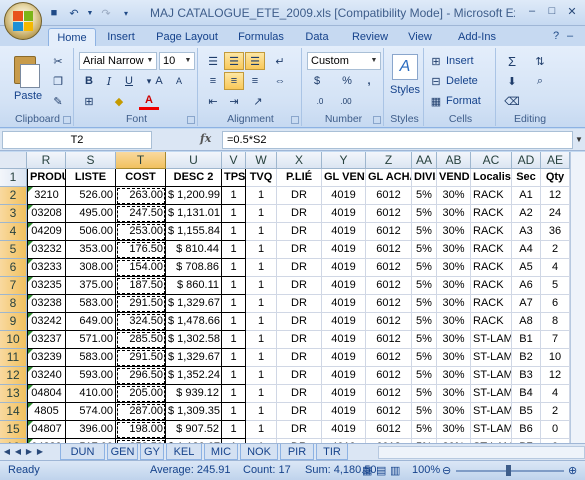 This screenshot has width=585, height=480. I want to click on page-break-view-icon: ▥, so click(395, 470).